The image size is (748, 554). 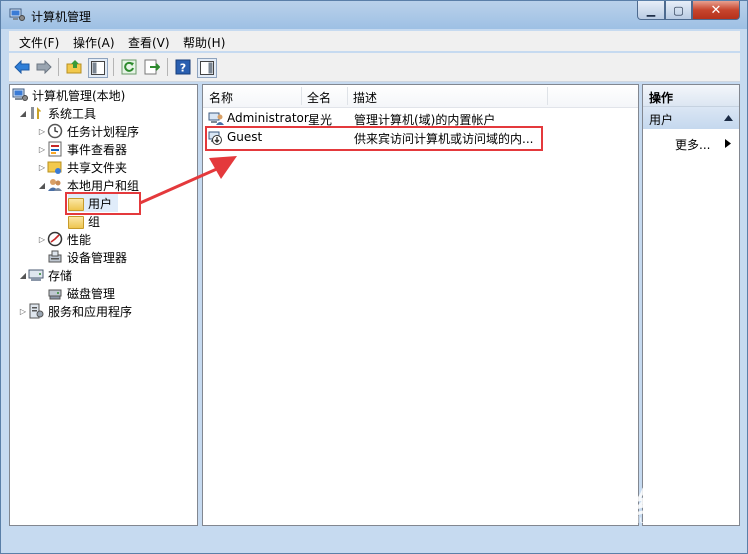 I want to click on help-button: ?, so click(x=183, y=67).